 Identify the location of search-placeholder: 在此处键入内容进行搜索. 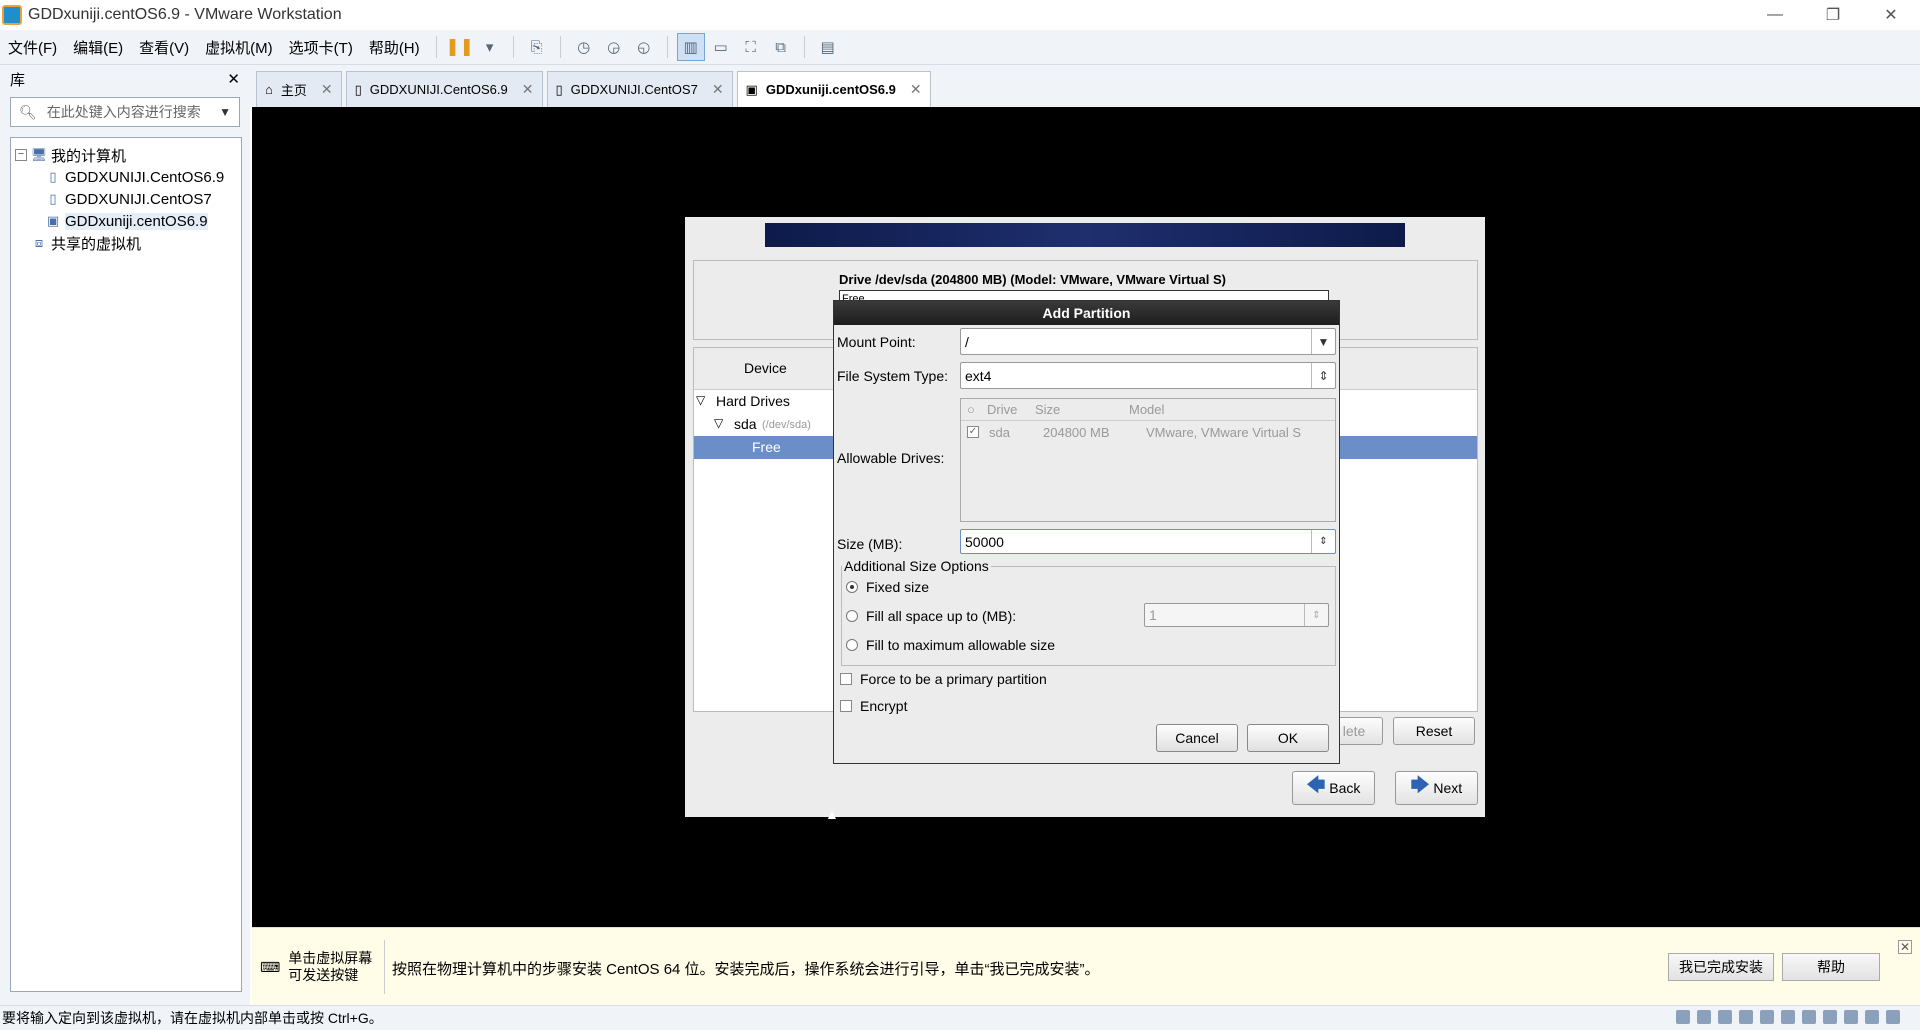
(123, 112).